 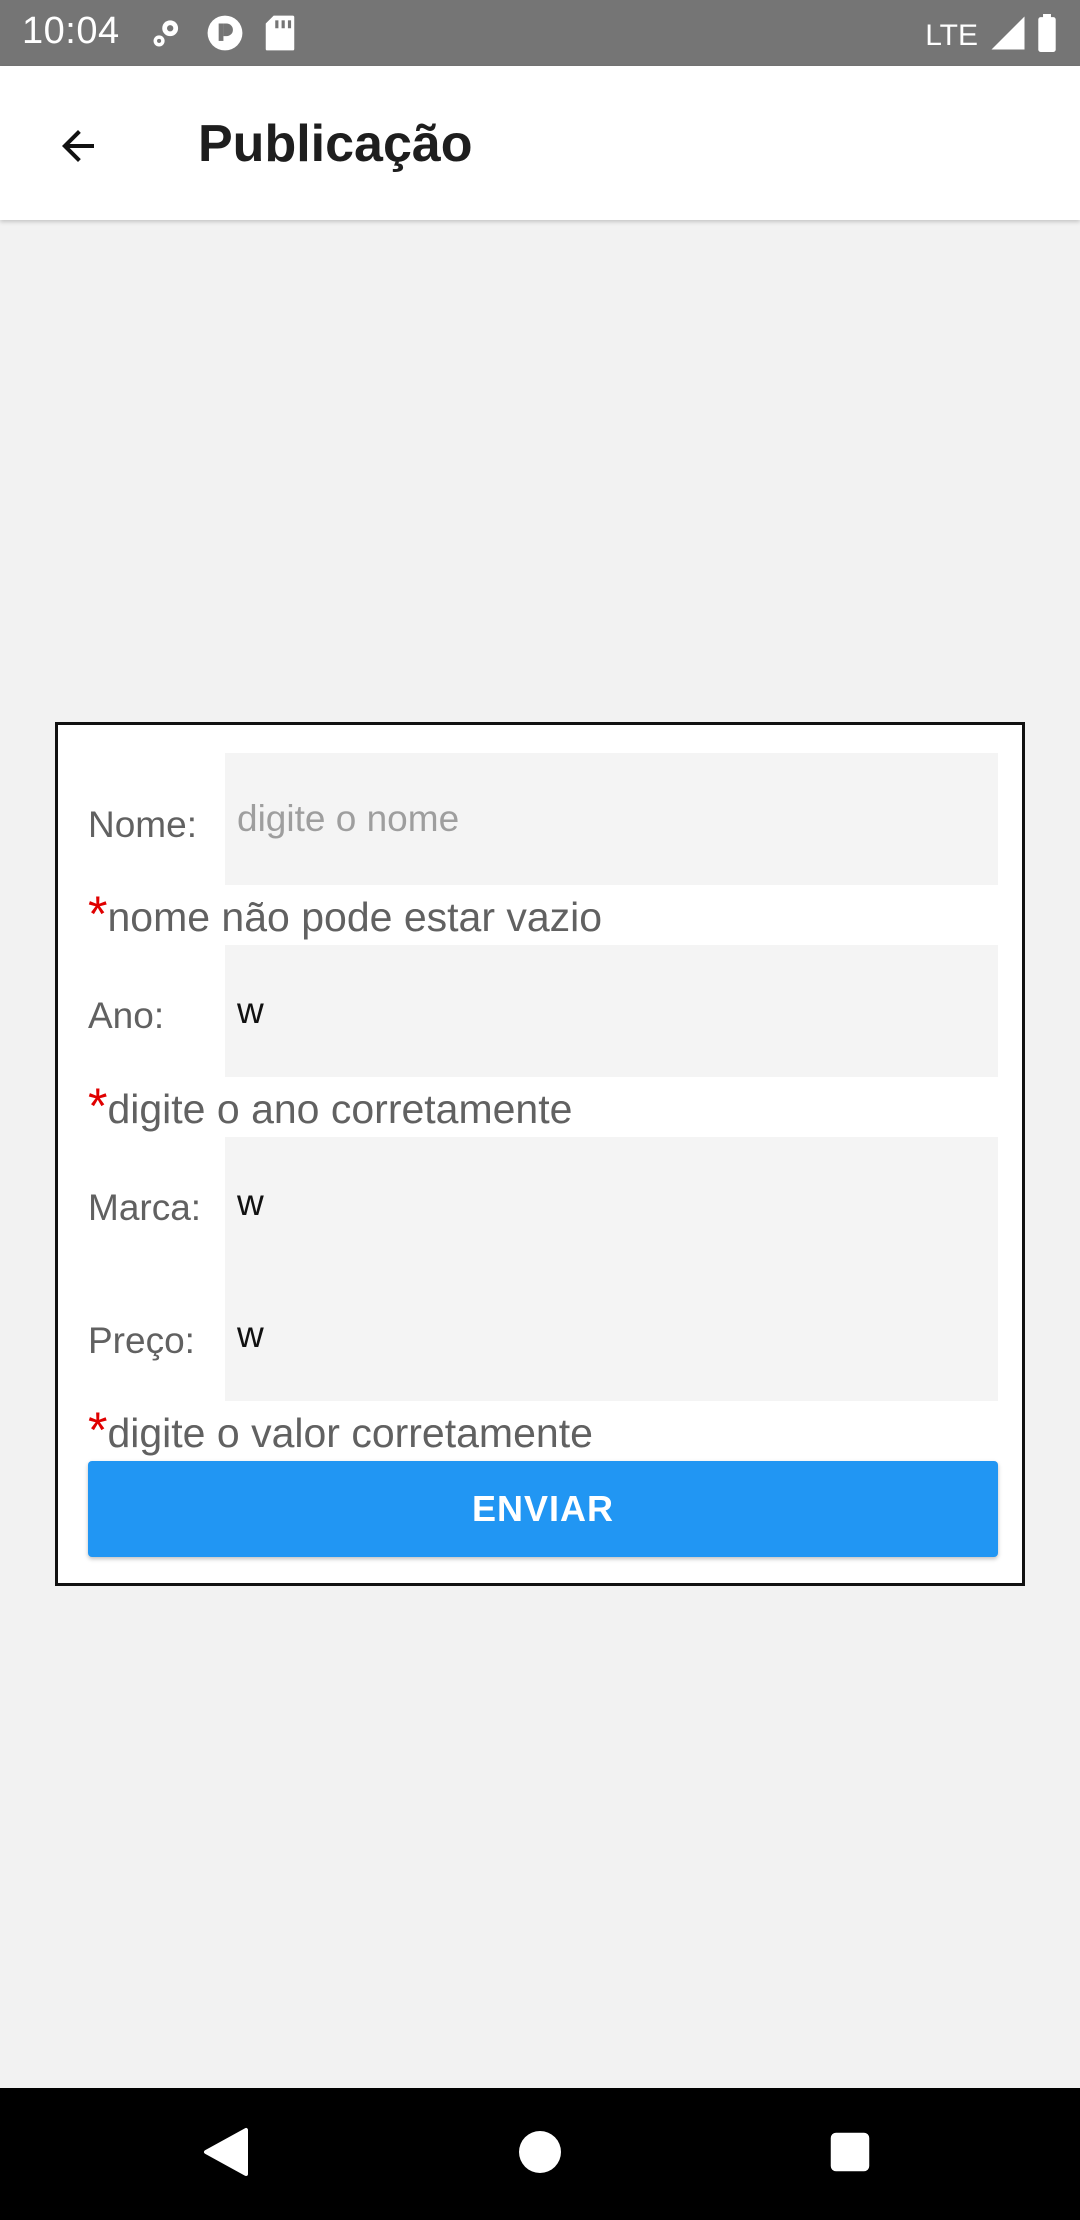 What do you see at coordinates (167, 35) in the screenshot?
I see `settings-icon` at bounding box center [167, 35].